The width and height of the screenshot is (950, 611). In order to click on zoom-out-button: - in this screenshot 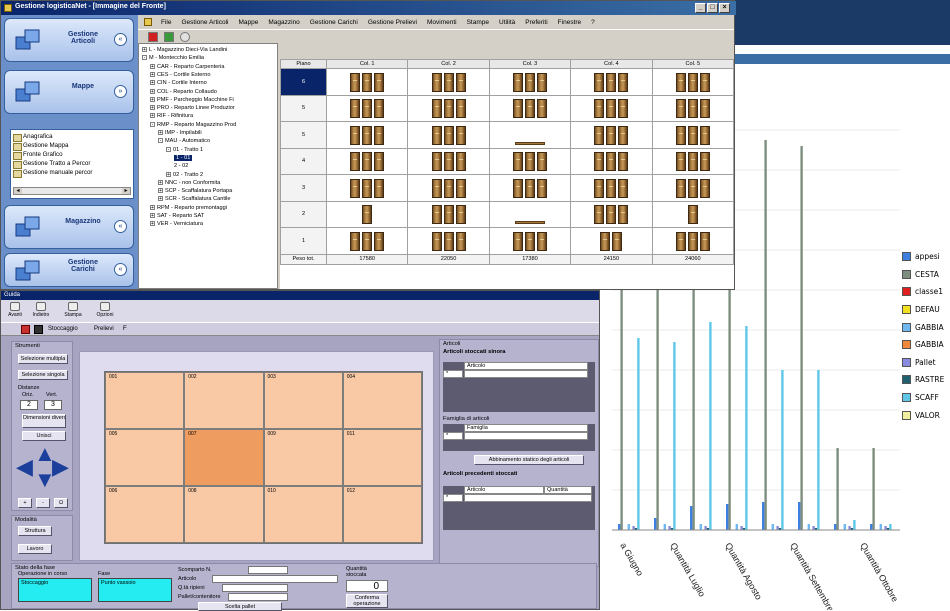, I will do `click(43, 503)`.